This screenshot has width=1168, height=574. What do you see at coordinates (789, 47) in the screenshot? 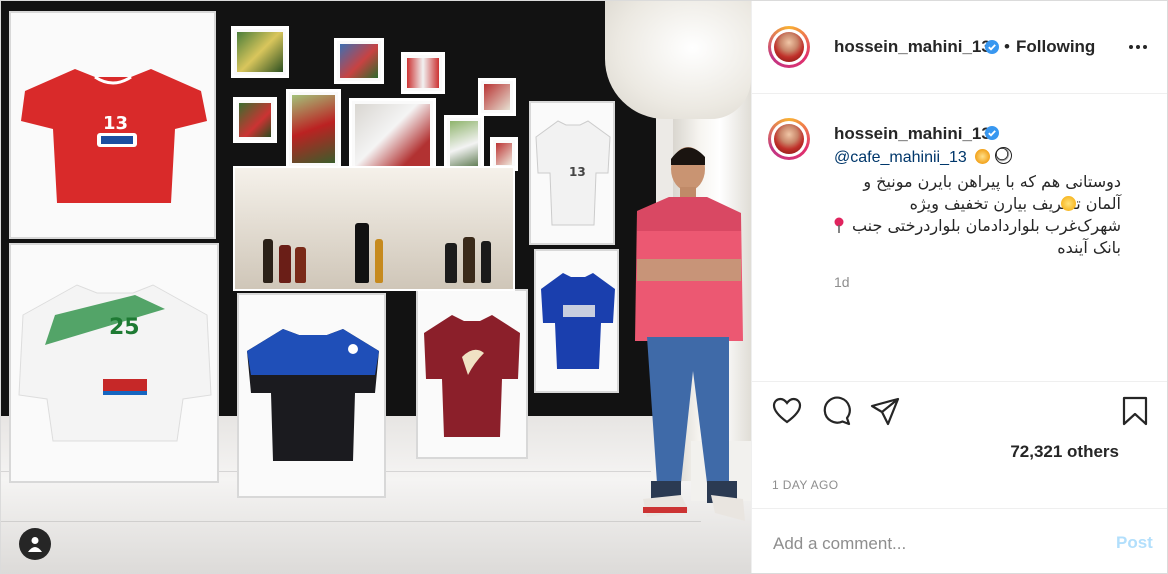
I see `author-avatar` at bounding box center [789, 47].